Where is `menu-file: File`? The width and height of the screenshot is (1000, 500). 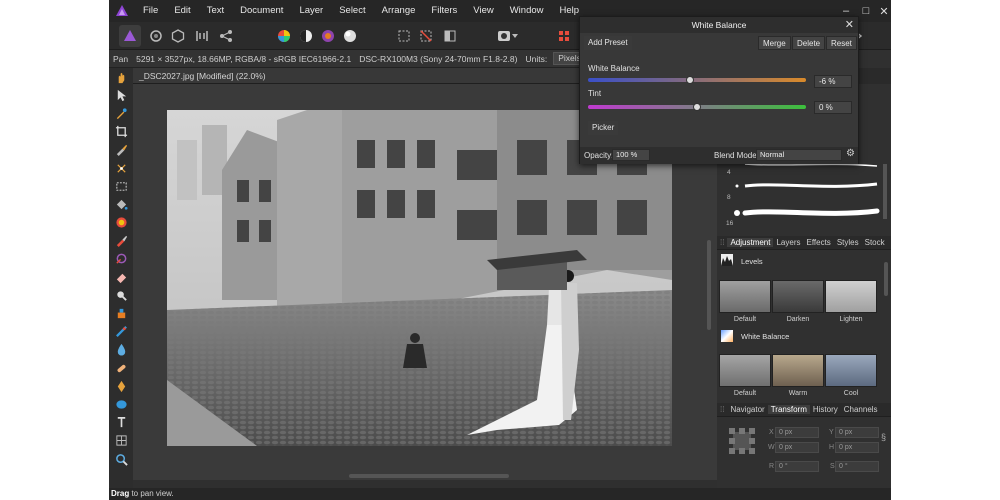 menu-file: File is located at coordinates (150, 11).